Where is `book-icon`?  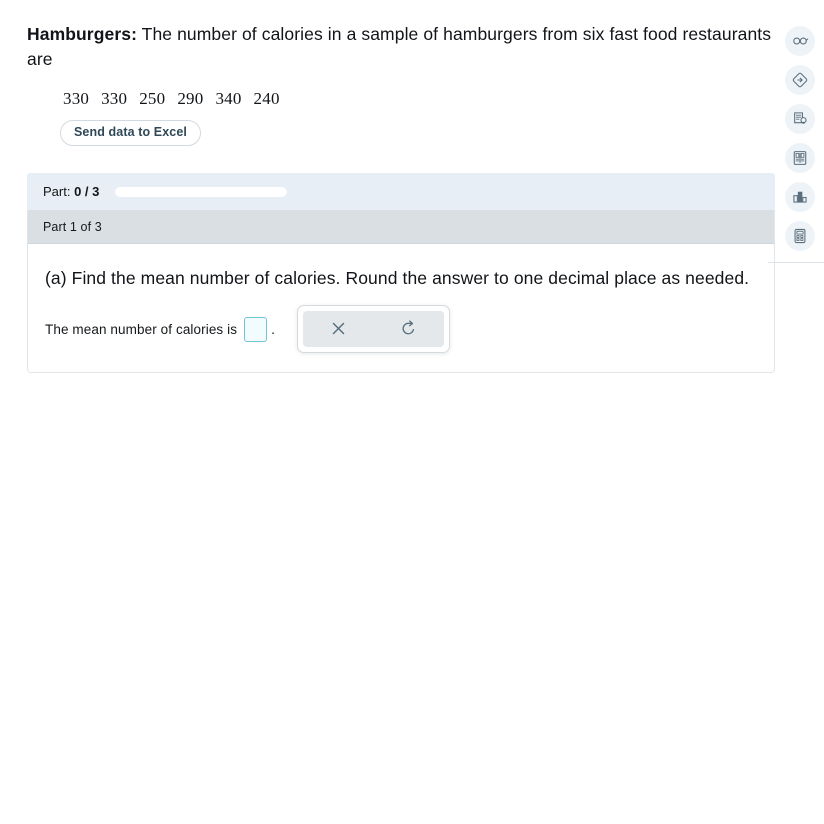
book-icon is located at coordinates (800, 158).